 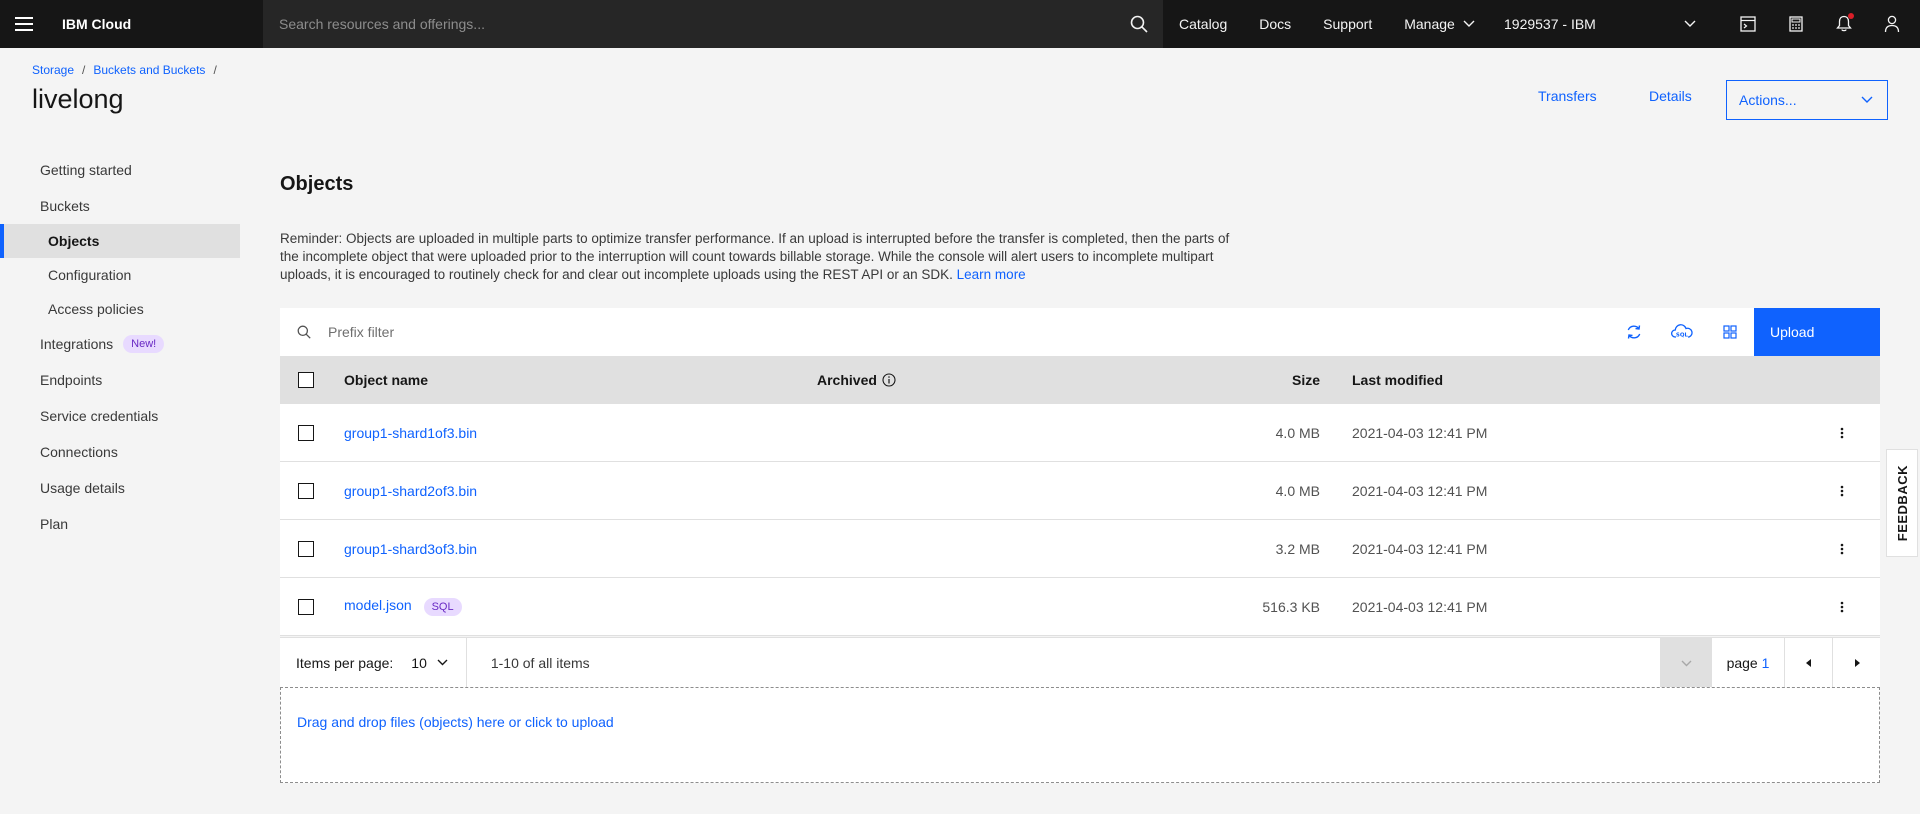 What do you see at coordinates (1670, 96) in the screenshot?
I see `details-link: Details` at bounding box center [1670, 96].